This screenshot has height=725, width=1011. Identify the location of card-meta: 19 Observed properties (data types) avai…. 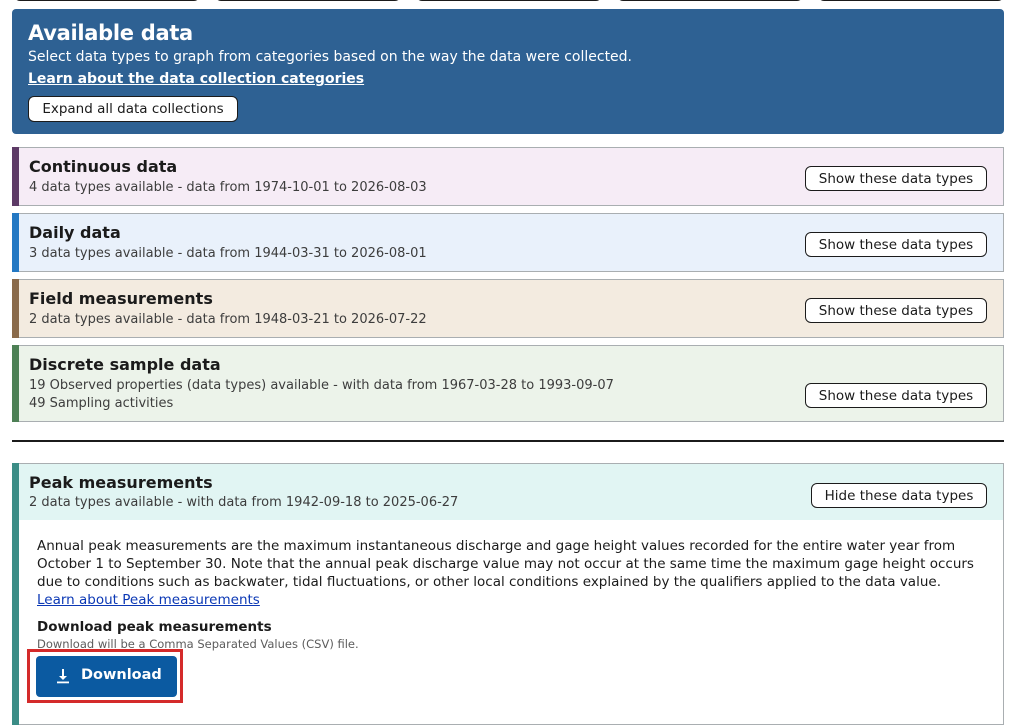
(321, 385).